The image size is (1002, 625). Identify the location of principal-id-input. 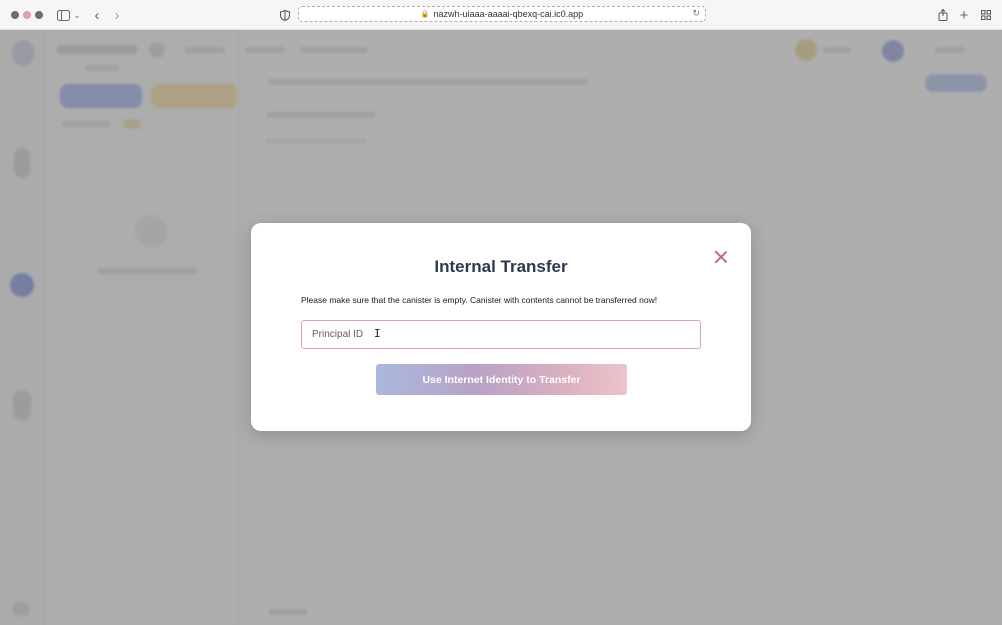
(501, 334).